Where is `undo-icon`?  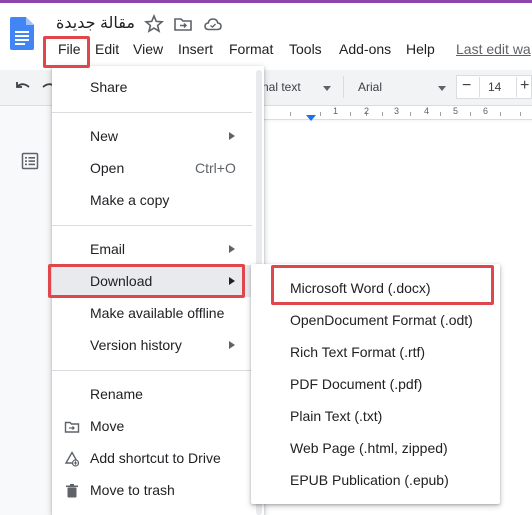 undo-icon is located at coordinates (23, 88).